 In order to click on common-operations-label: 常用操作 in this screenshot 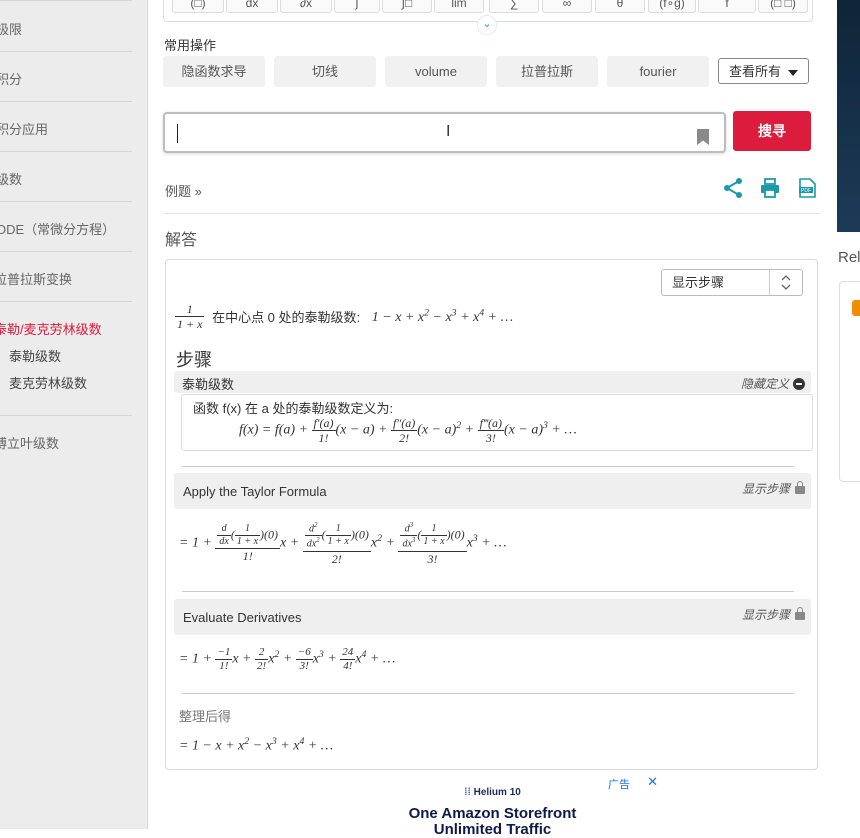, I will do `click(190, 45)`.